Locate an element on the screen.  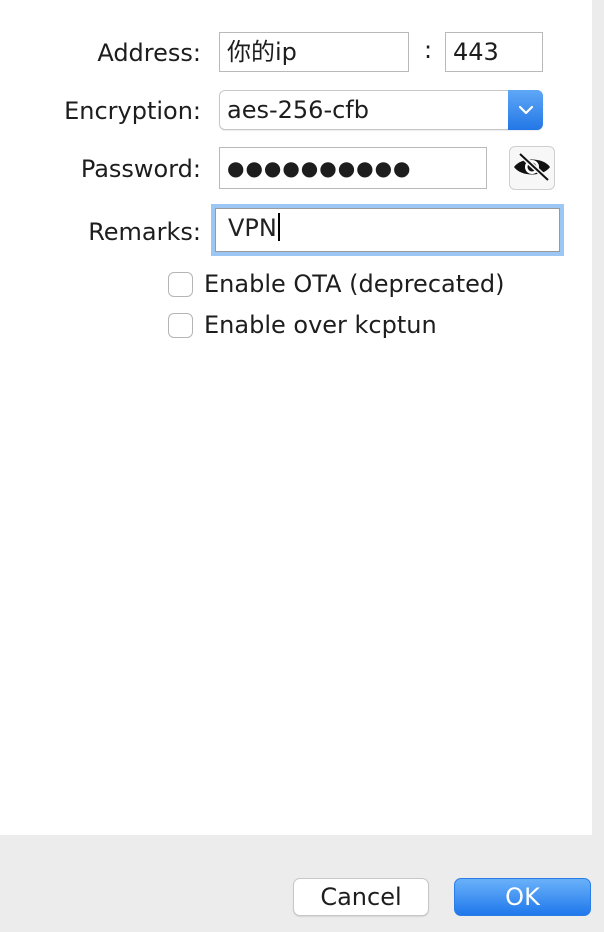
encryption-value: aes-256-cfb is located at coordinates (298, 110).